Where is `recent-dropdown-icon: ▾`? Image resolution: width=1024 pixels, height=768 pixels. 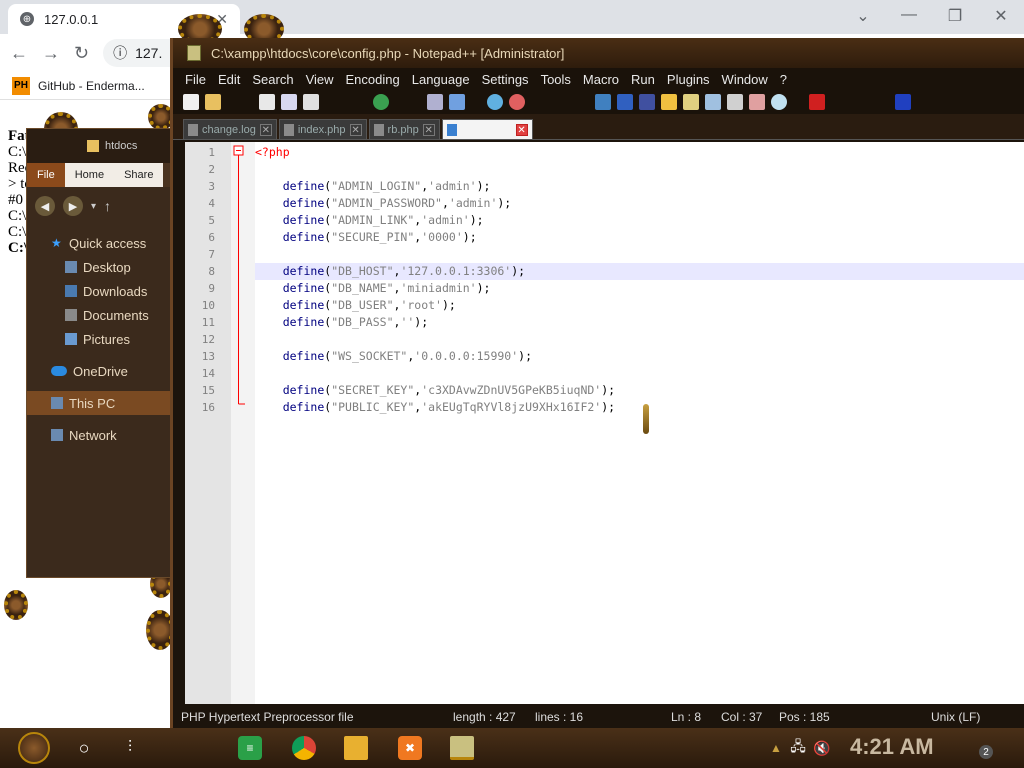
recent-dropdown-icon: ▾ is located at coordinates (93, 206).